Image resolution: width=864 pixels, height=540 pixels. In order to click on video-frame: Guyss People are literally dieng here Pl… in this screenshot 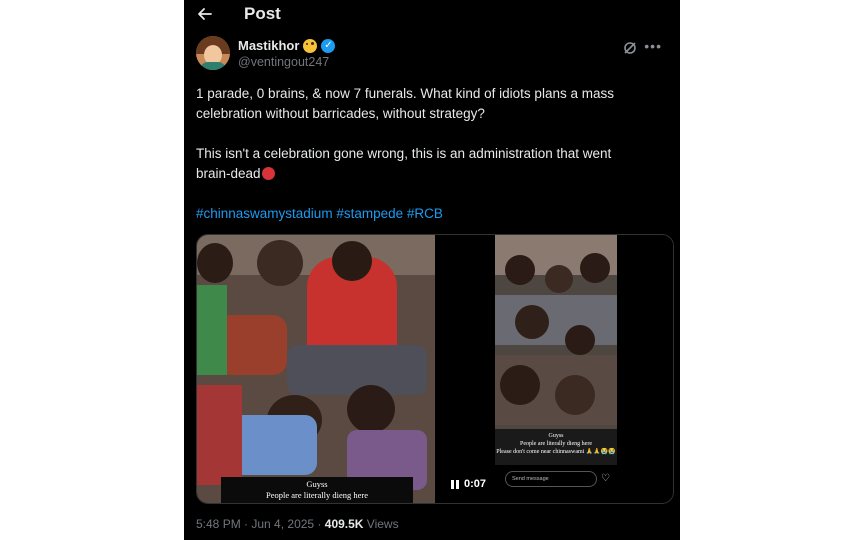, I will do `click(556, 350)`.